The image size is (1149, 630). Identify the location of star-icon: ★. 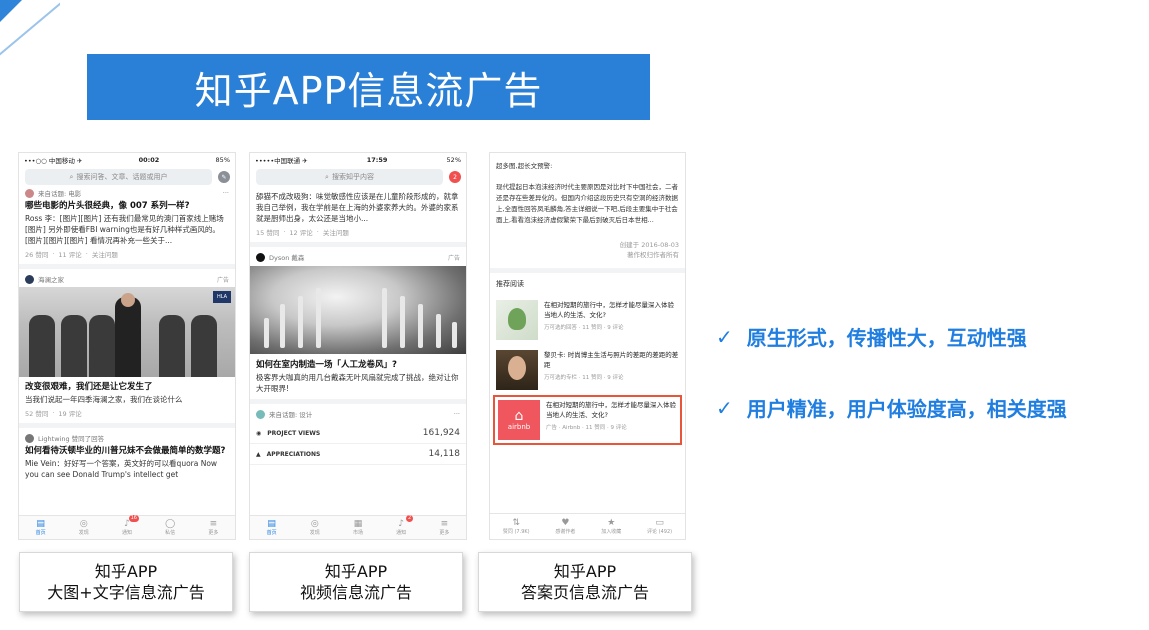
(611, 523).